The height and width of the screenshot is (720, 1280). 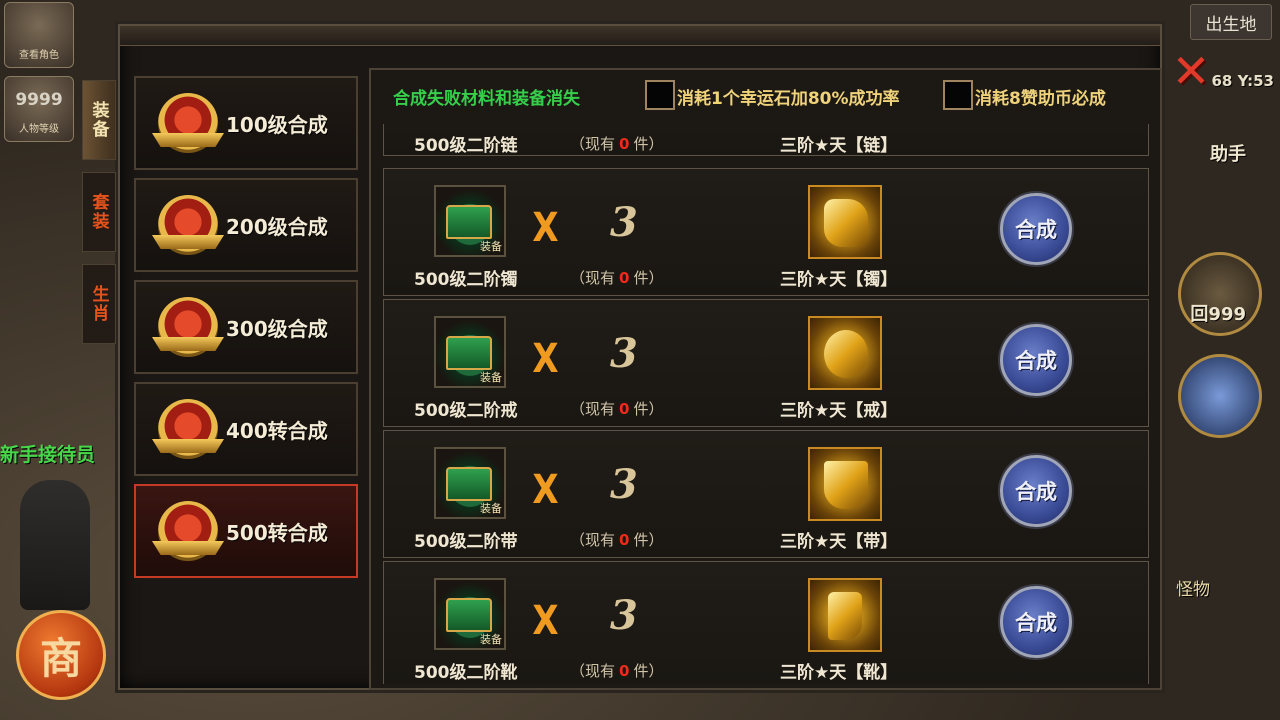 I want to click on tab-equipment: 装备, so click(x=99, y=120).